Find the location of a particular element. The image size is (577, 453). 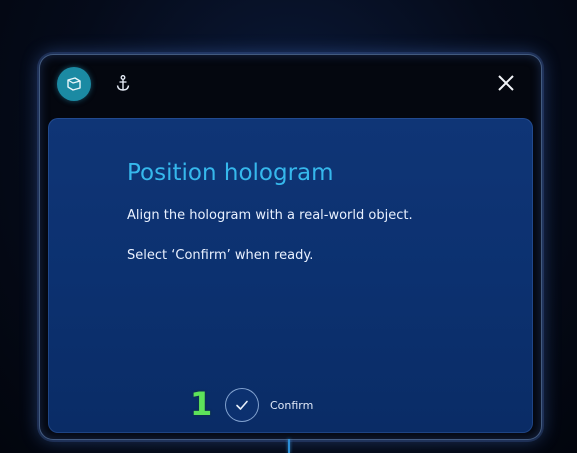

confirm-label: Confirm is located at coordinates (292, 405).